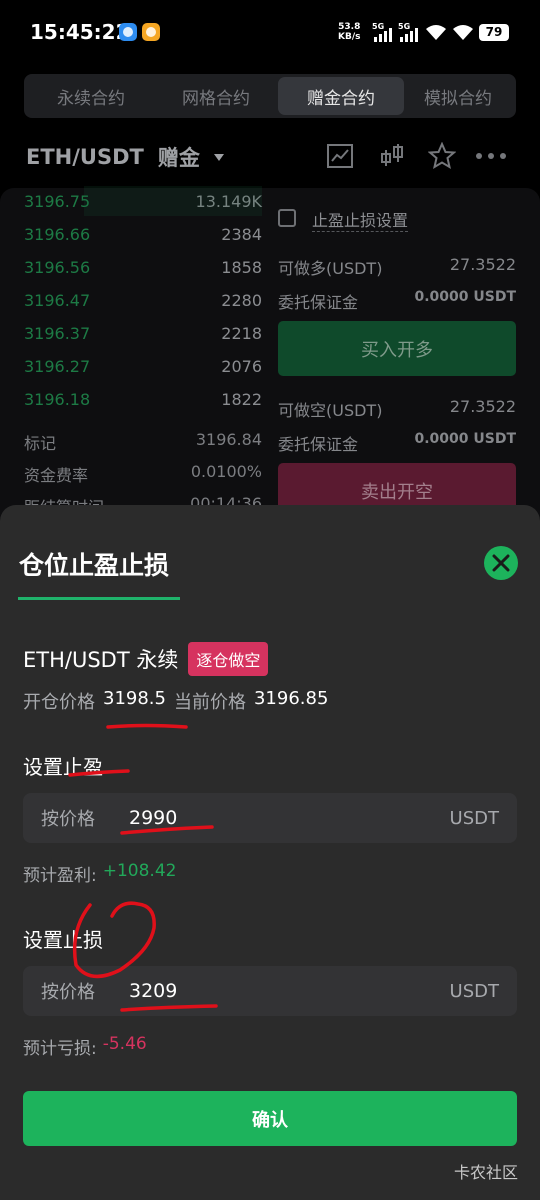 This screenshot has height=1200, width=540. I want to click on short-margin-row: 委托保证金 0.0000 USDT, so click(397, 442).